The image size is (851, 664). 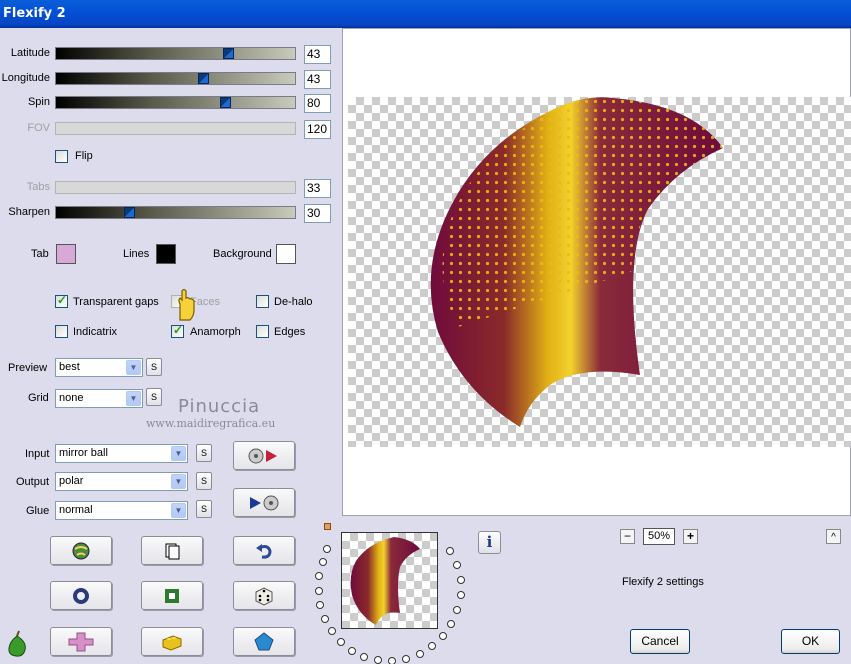 What do you see at coordinates (83, 453) in the screenshot?
I see `input-select-value: mirror ball` at bounding box center [83, 453].